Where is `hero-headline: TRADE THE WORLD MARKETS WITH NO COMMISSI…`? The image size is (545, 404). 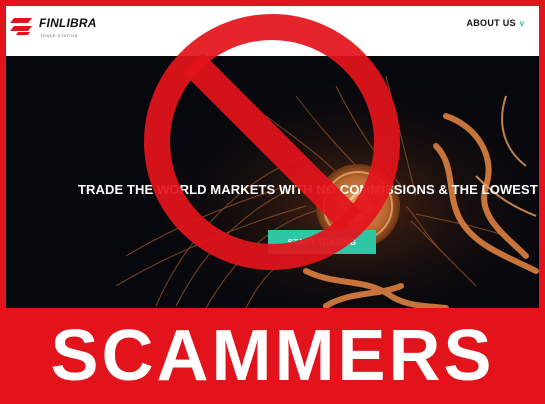 hero-headline: TRADE THE WORLD MARKETS WITH NO COMMISSI… is located at coordinates (308, 189).